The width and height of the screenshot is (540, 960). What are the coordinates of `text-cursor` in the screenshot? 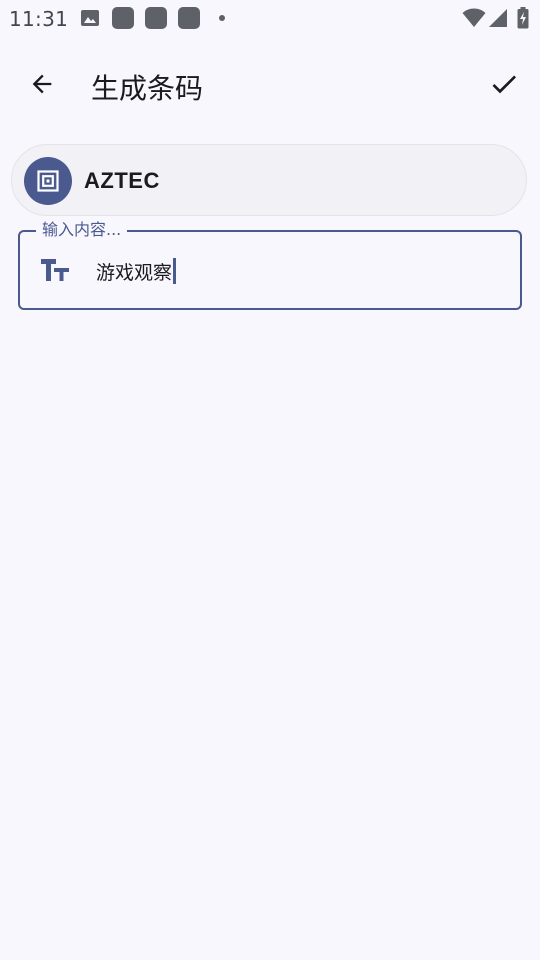 It's located at (174, 271).